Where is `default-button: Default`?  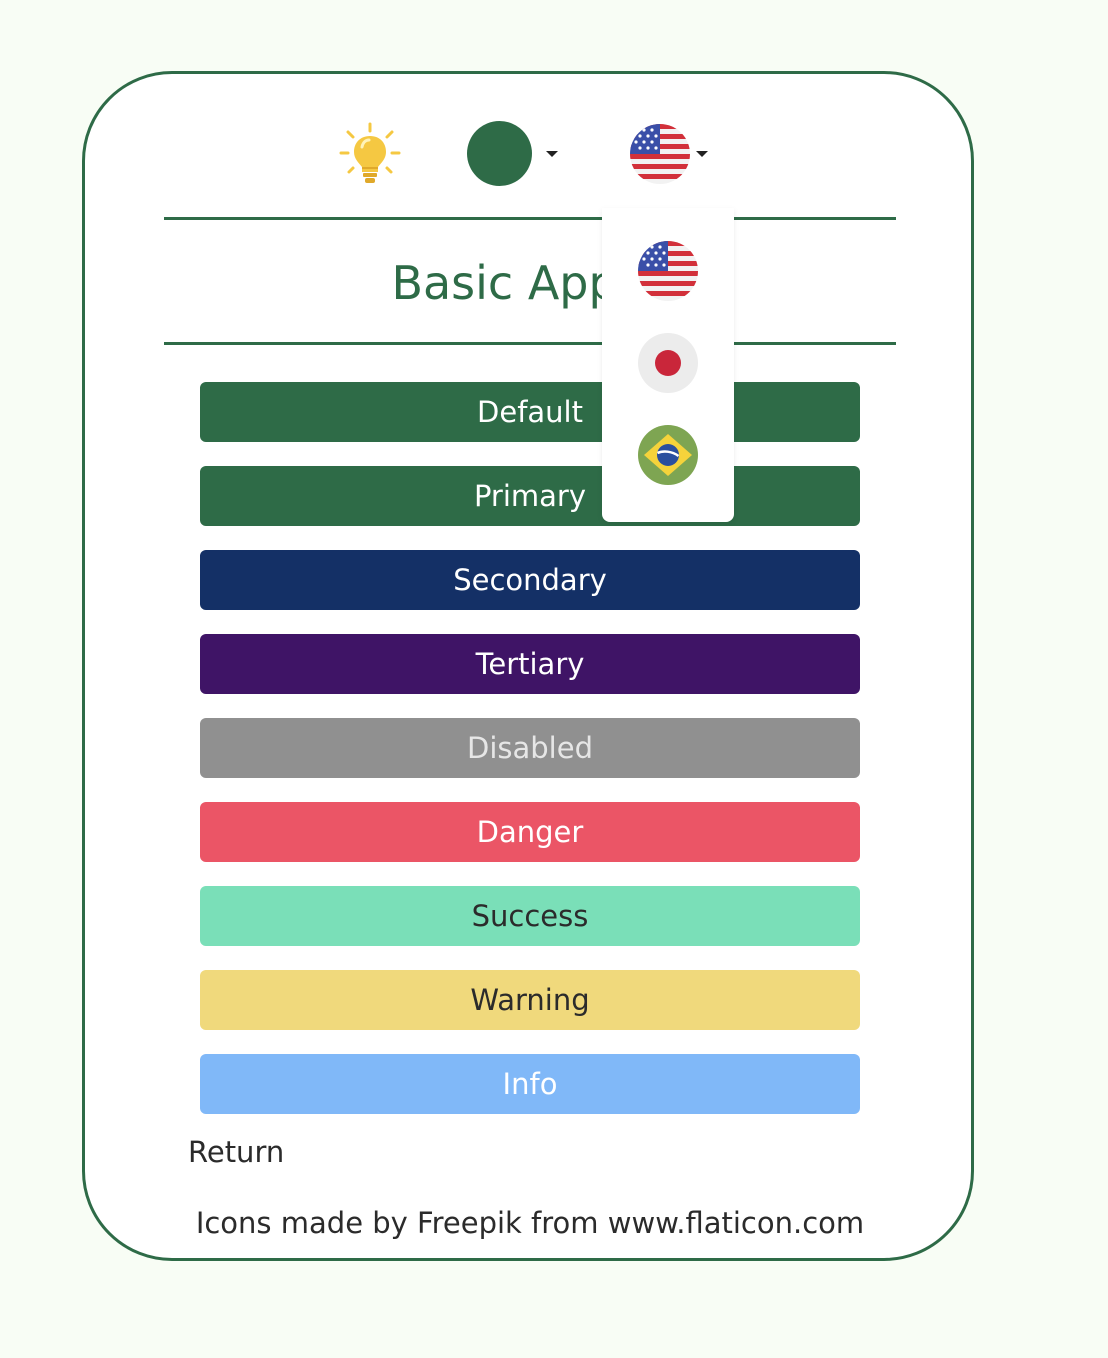
default-button: Default is located at coordinates (530, 412).